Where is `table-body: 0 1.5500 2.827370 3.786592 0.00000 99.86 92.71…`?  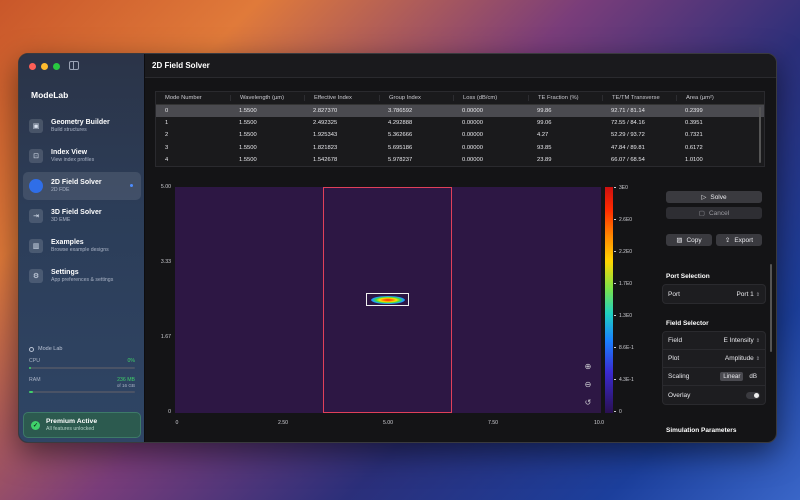
table-body: 0 1.5500 2.827370 3.786592 0.00000 99.86 92.71… is located at coordinates (460, 135).